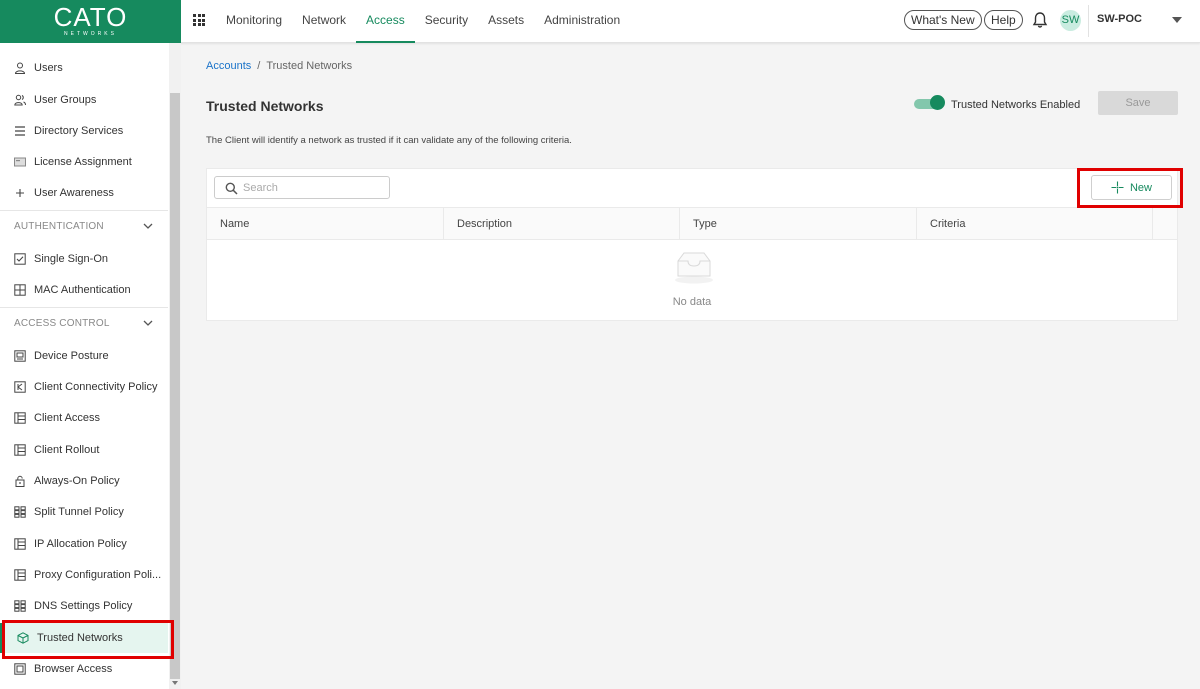 The width and height of the screenshot is (1200, 689). I want to click on sidebar-item-label: Client Rollout, so click(67, 450).